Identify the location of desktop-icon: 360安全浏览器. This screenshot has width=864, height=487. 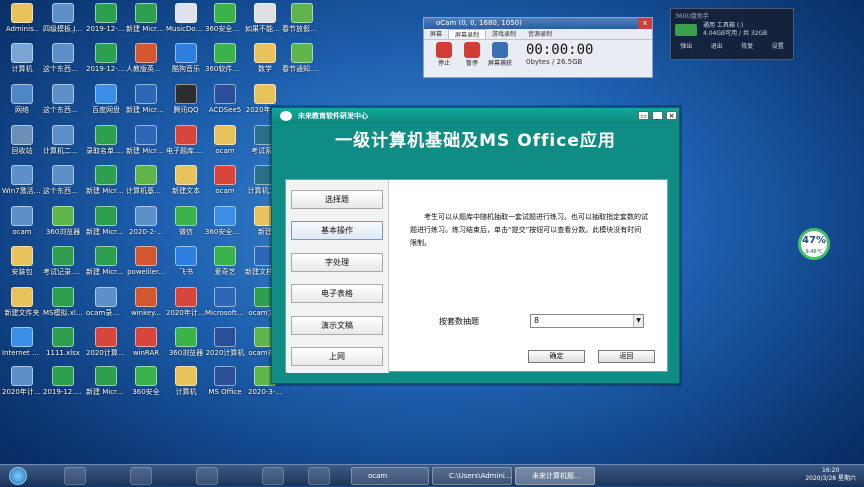
(225, 228).